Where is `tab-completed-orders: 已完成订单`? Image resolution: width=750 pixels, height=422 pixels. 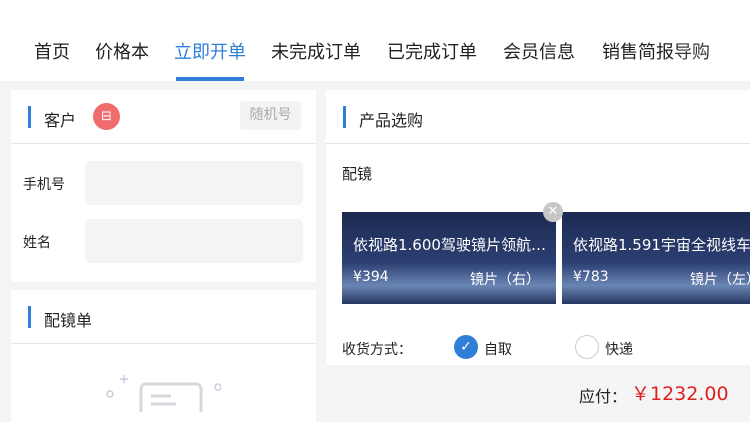 tab-completed-orders: 已完成订单 is located at coordinates (432, 51).